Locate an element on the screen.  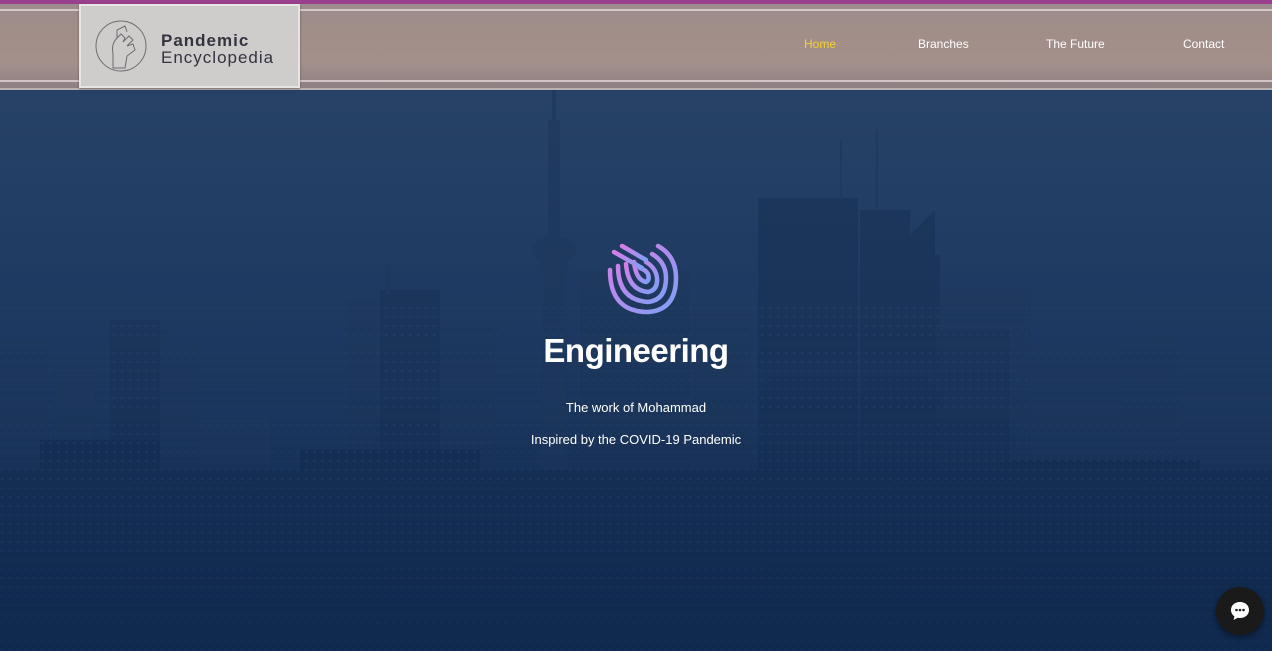
fingerprint-icon is located at coordinates (643, 279).